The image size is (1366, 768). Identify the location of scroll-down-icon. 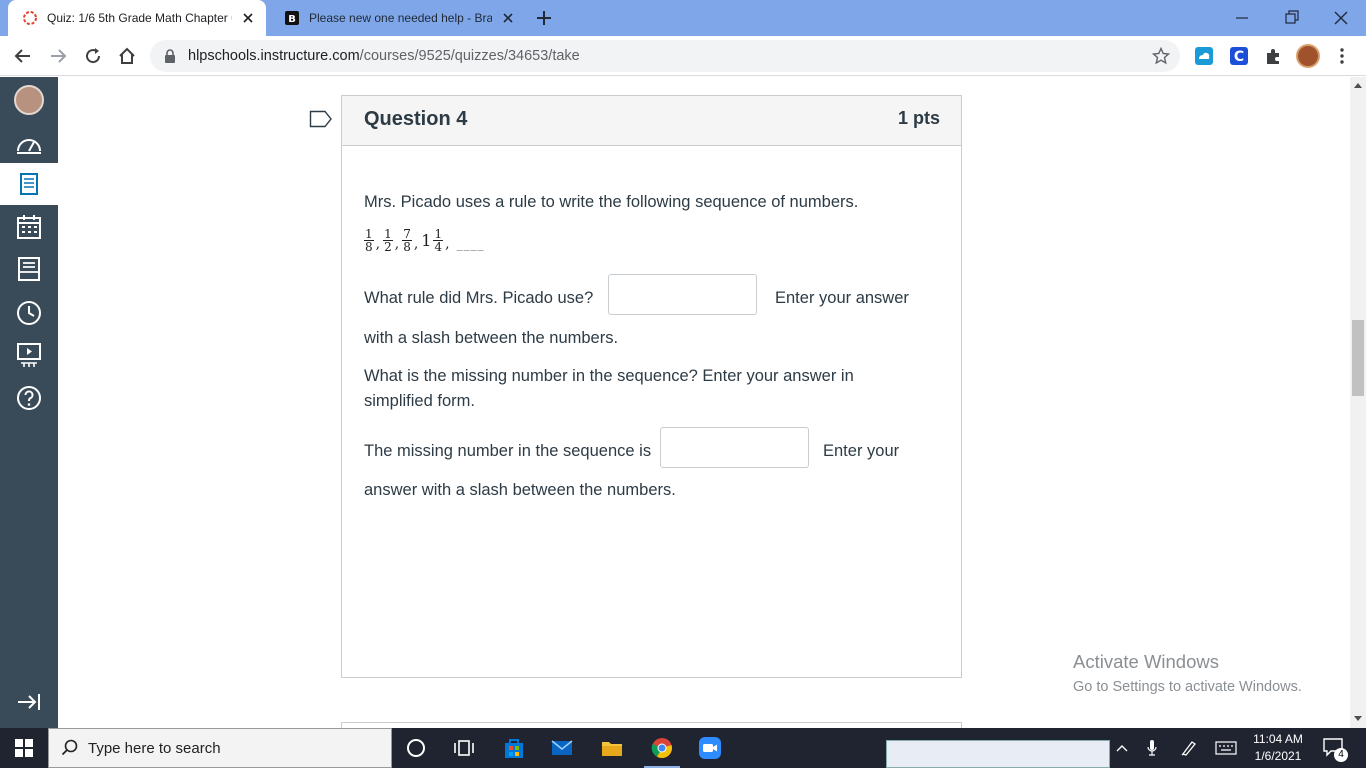
(1358, 719).